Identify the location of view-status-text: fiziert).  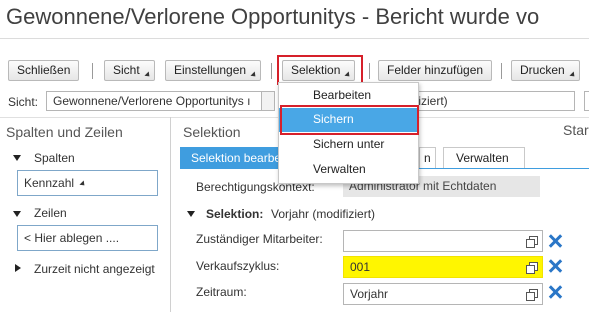
(492, 101).